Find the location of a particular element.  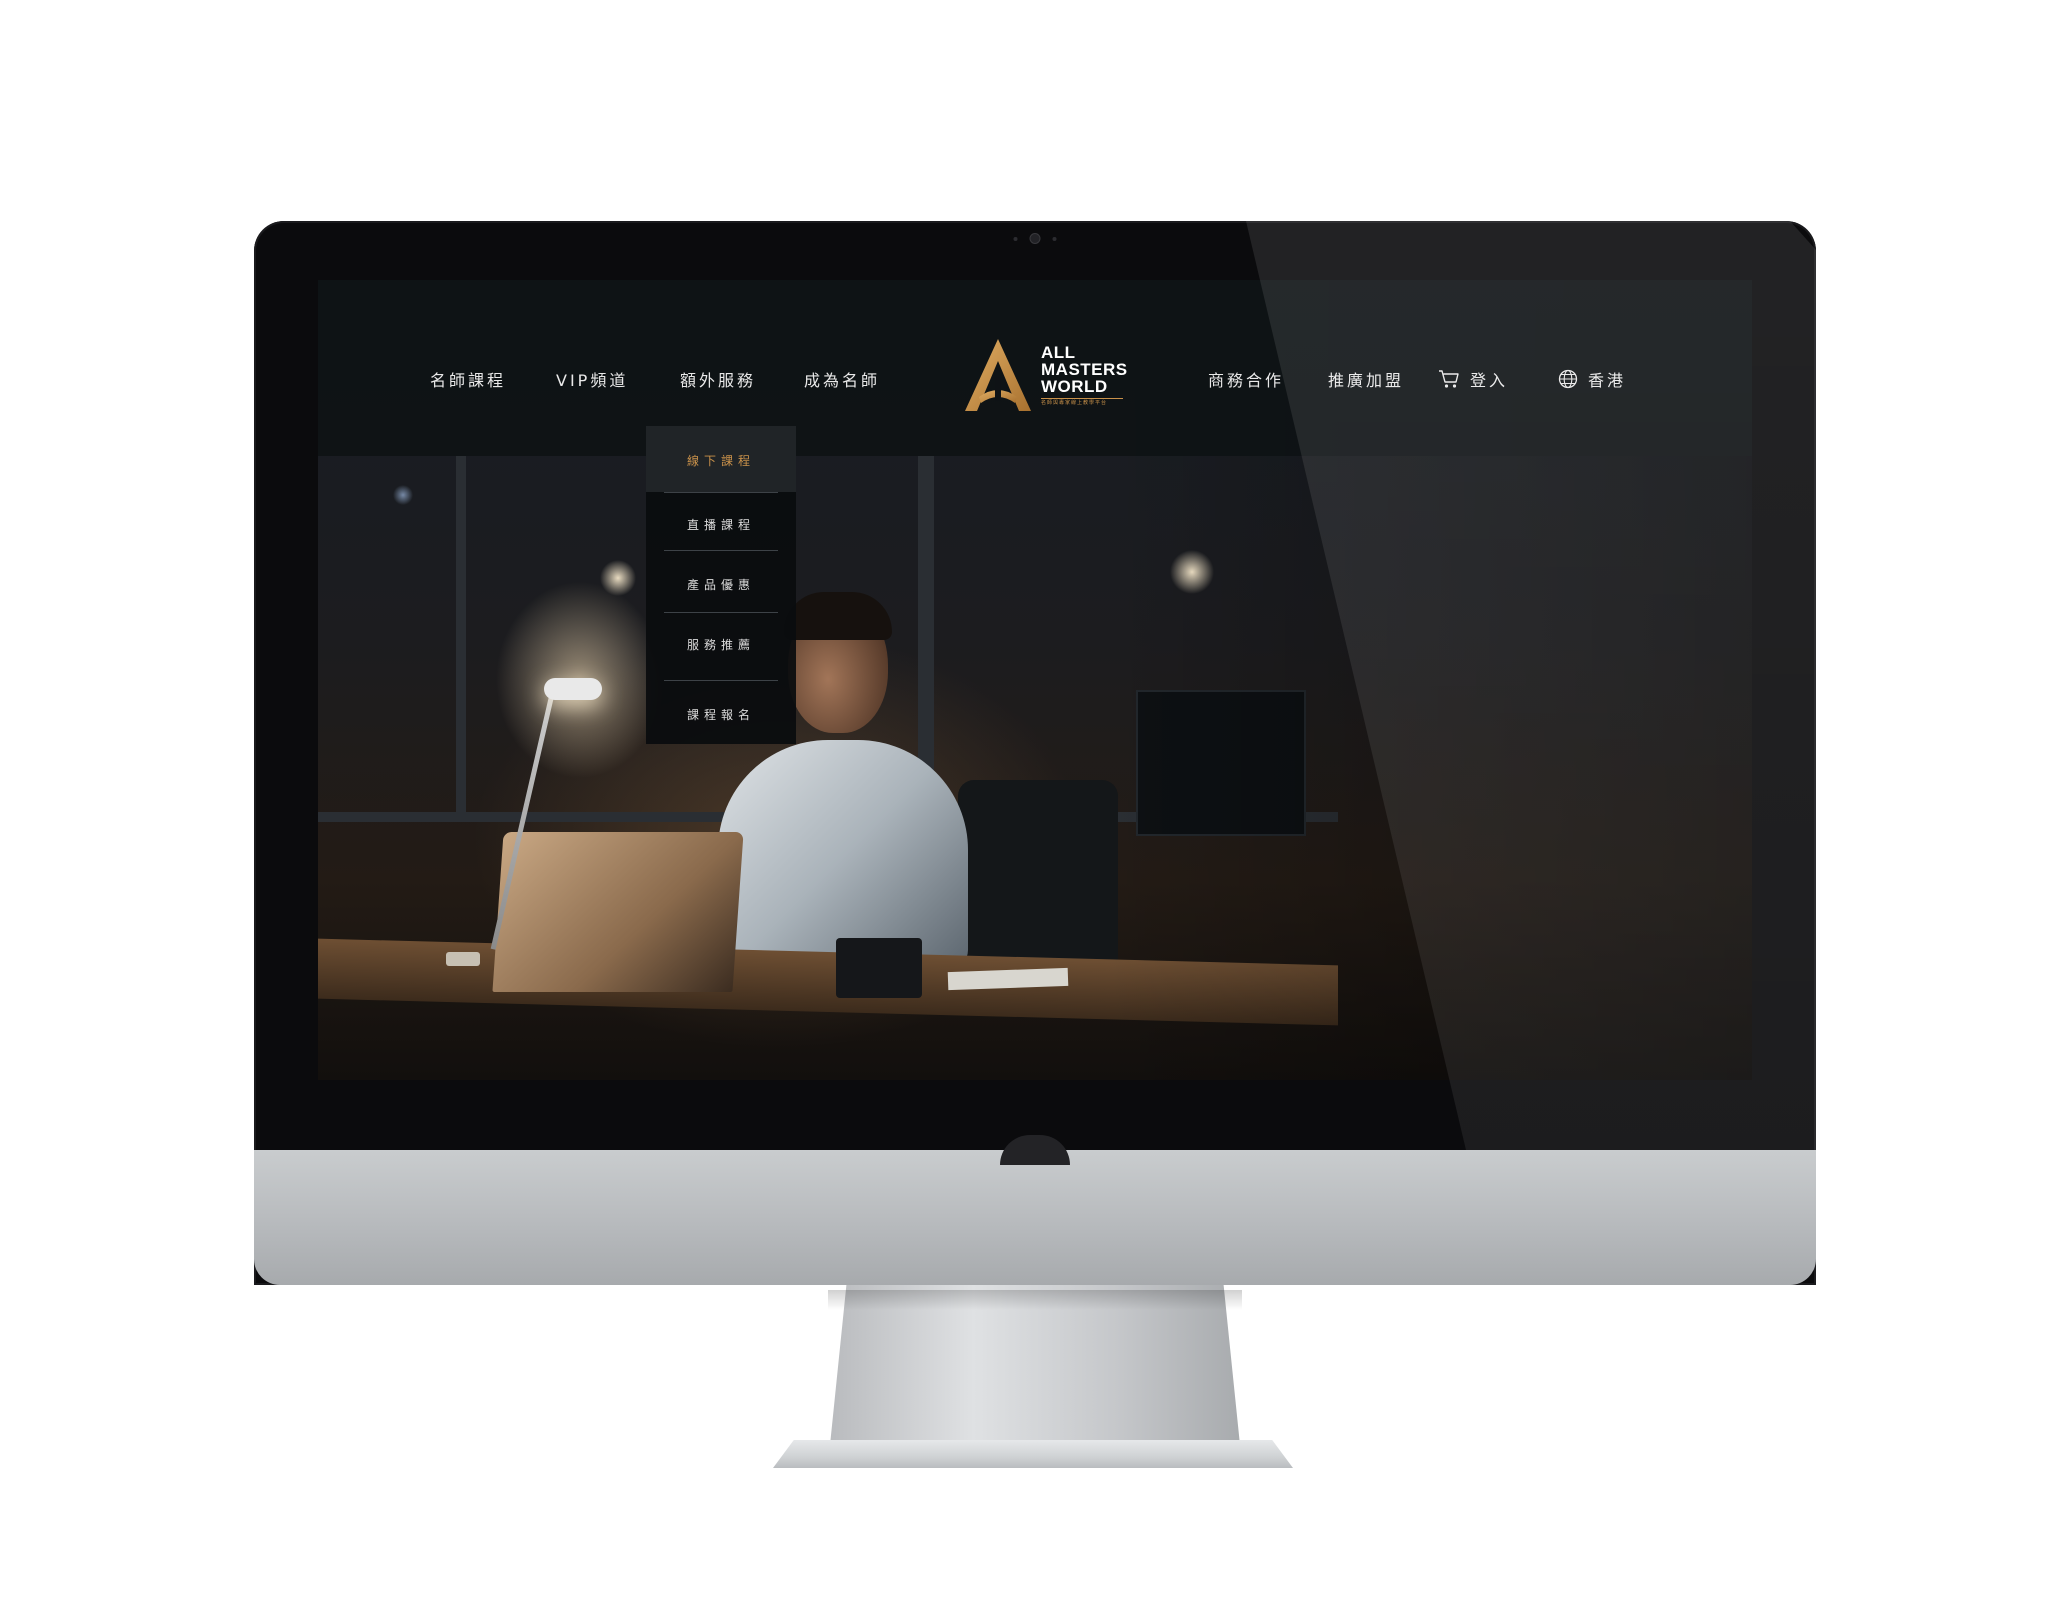

cart-icon is located at coordinates (1449, 379).